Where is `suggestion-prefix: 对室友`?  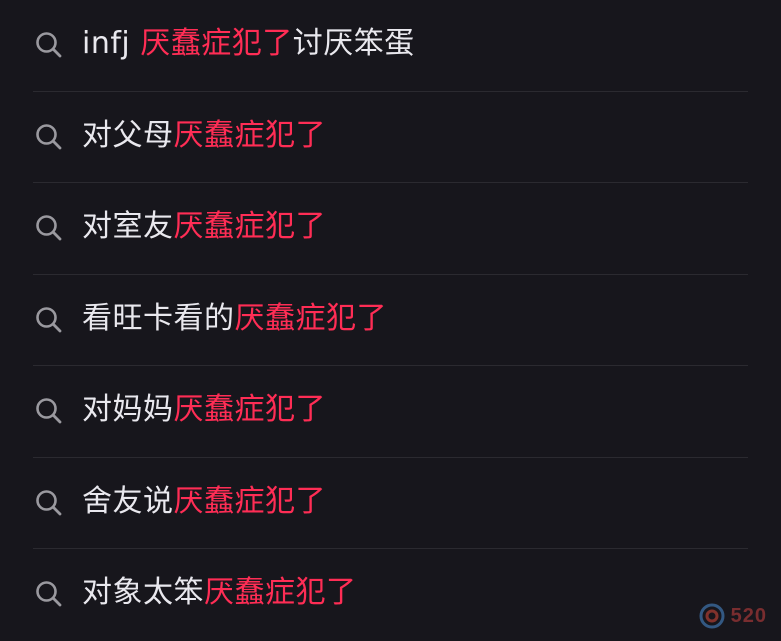
suggestion-prefix: 对室友 is located at coordinates (128, 226).